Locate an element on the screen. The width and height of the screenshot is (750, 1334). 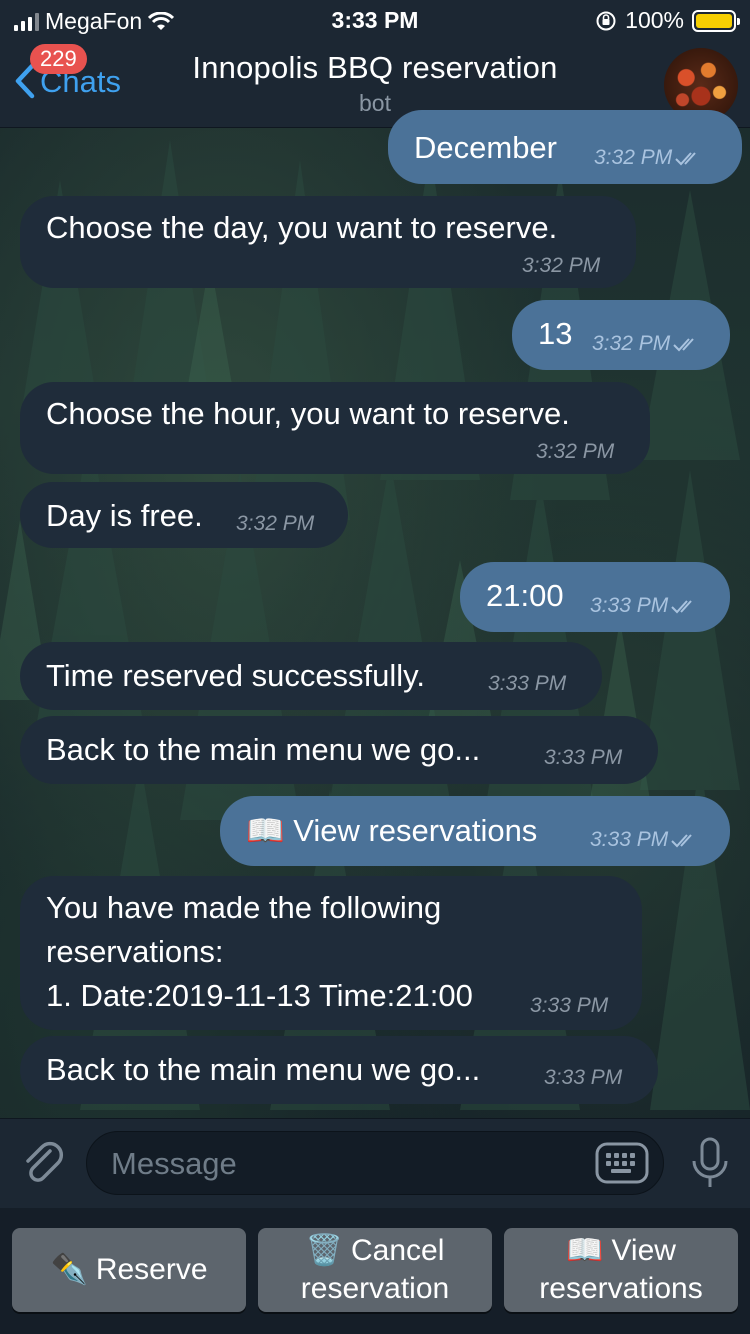
message-line: reservations: is located at coordinates (135, 951).